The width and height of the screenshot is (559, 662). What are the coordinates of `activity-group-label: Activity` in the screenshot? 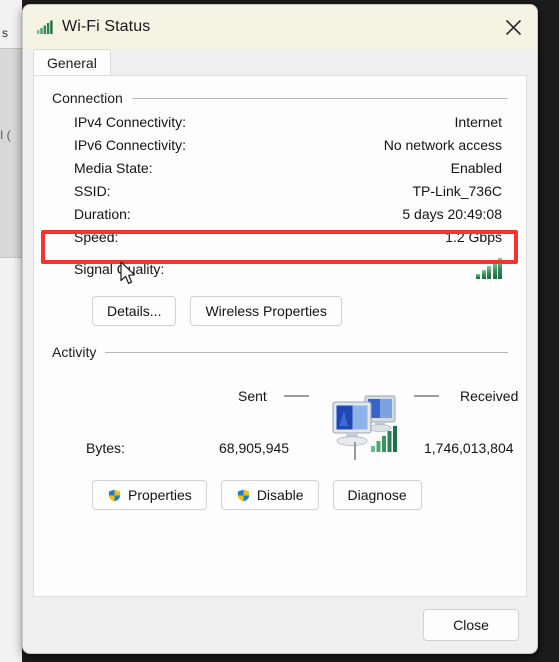 It's located at (74, 352).